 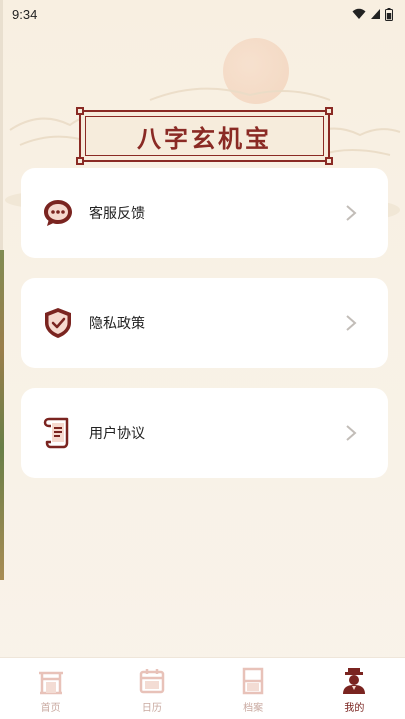 What do you see at coordinates (354, 708) in the screenshot?
I see `tab-mine-label: 我的` at bounding box center [354, 708].